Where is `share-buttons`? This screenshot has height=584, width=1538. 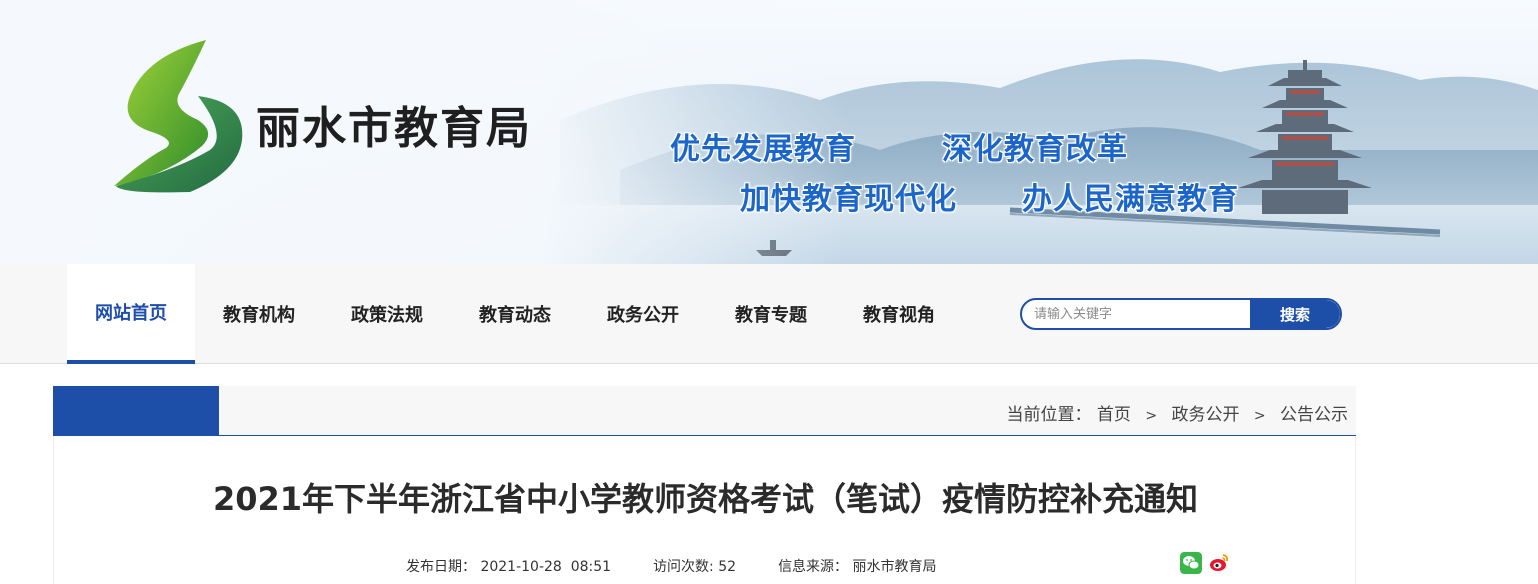 share-buttons is located at coordinates (1205, 563).